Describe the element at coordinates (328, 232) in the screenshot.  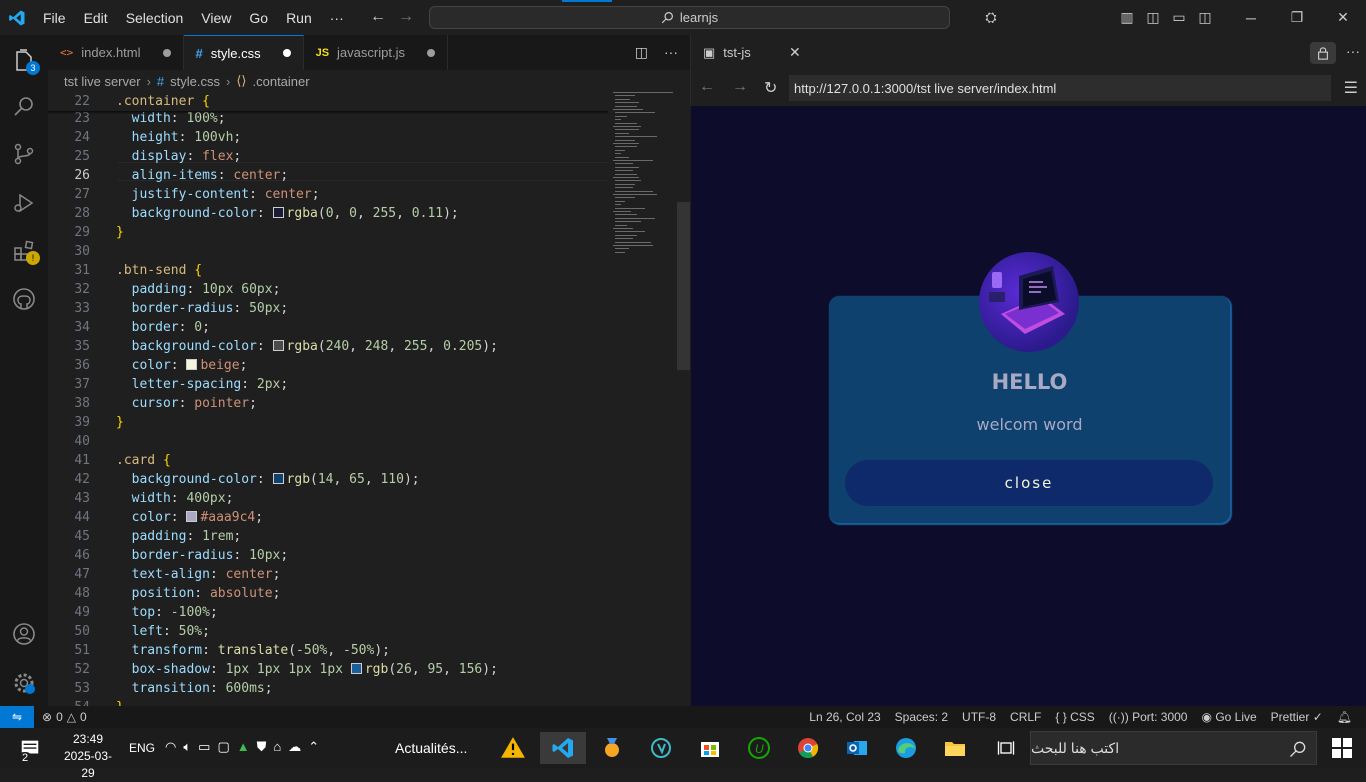
I see `code-line: 29}` at that location.